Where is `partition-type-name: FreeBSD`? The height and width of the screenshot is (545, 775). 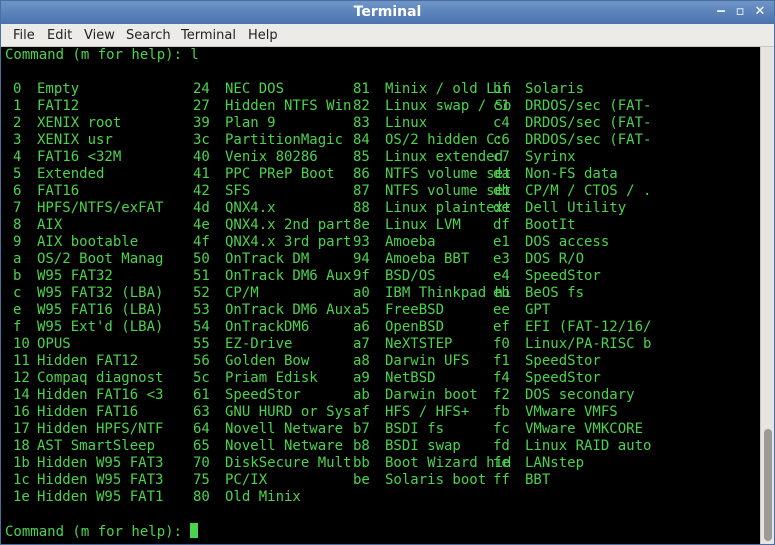 partition-type-name: FreeBSD is located at coordinates (415, 310).